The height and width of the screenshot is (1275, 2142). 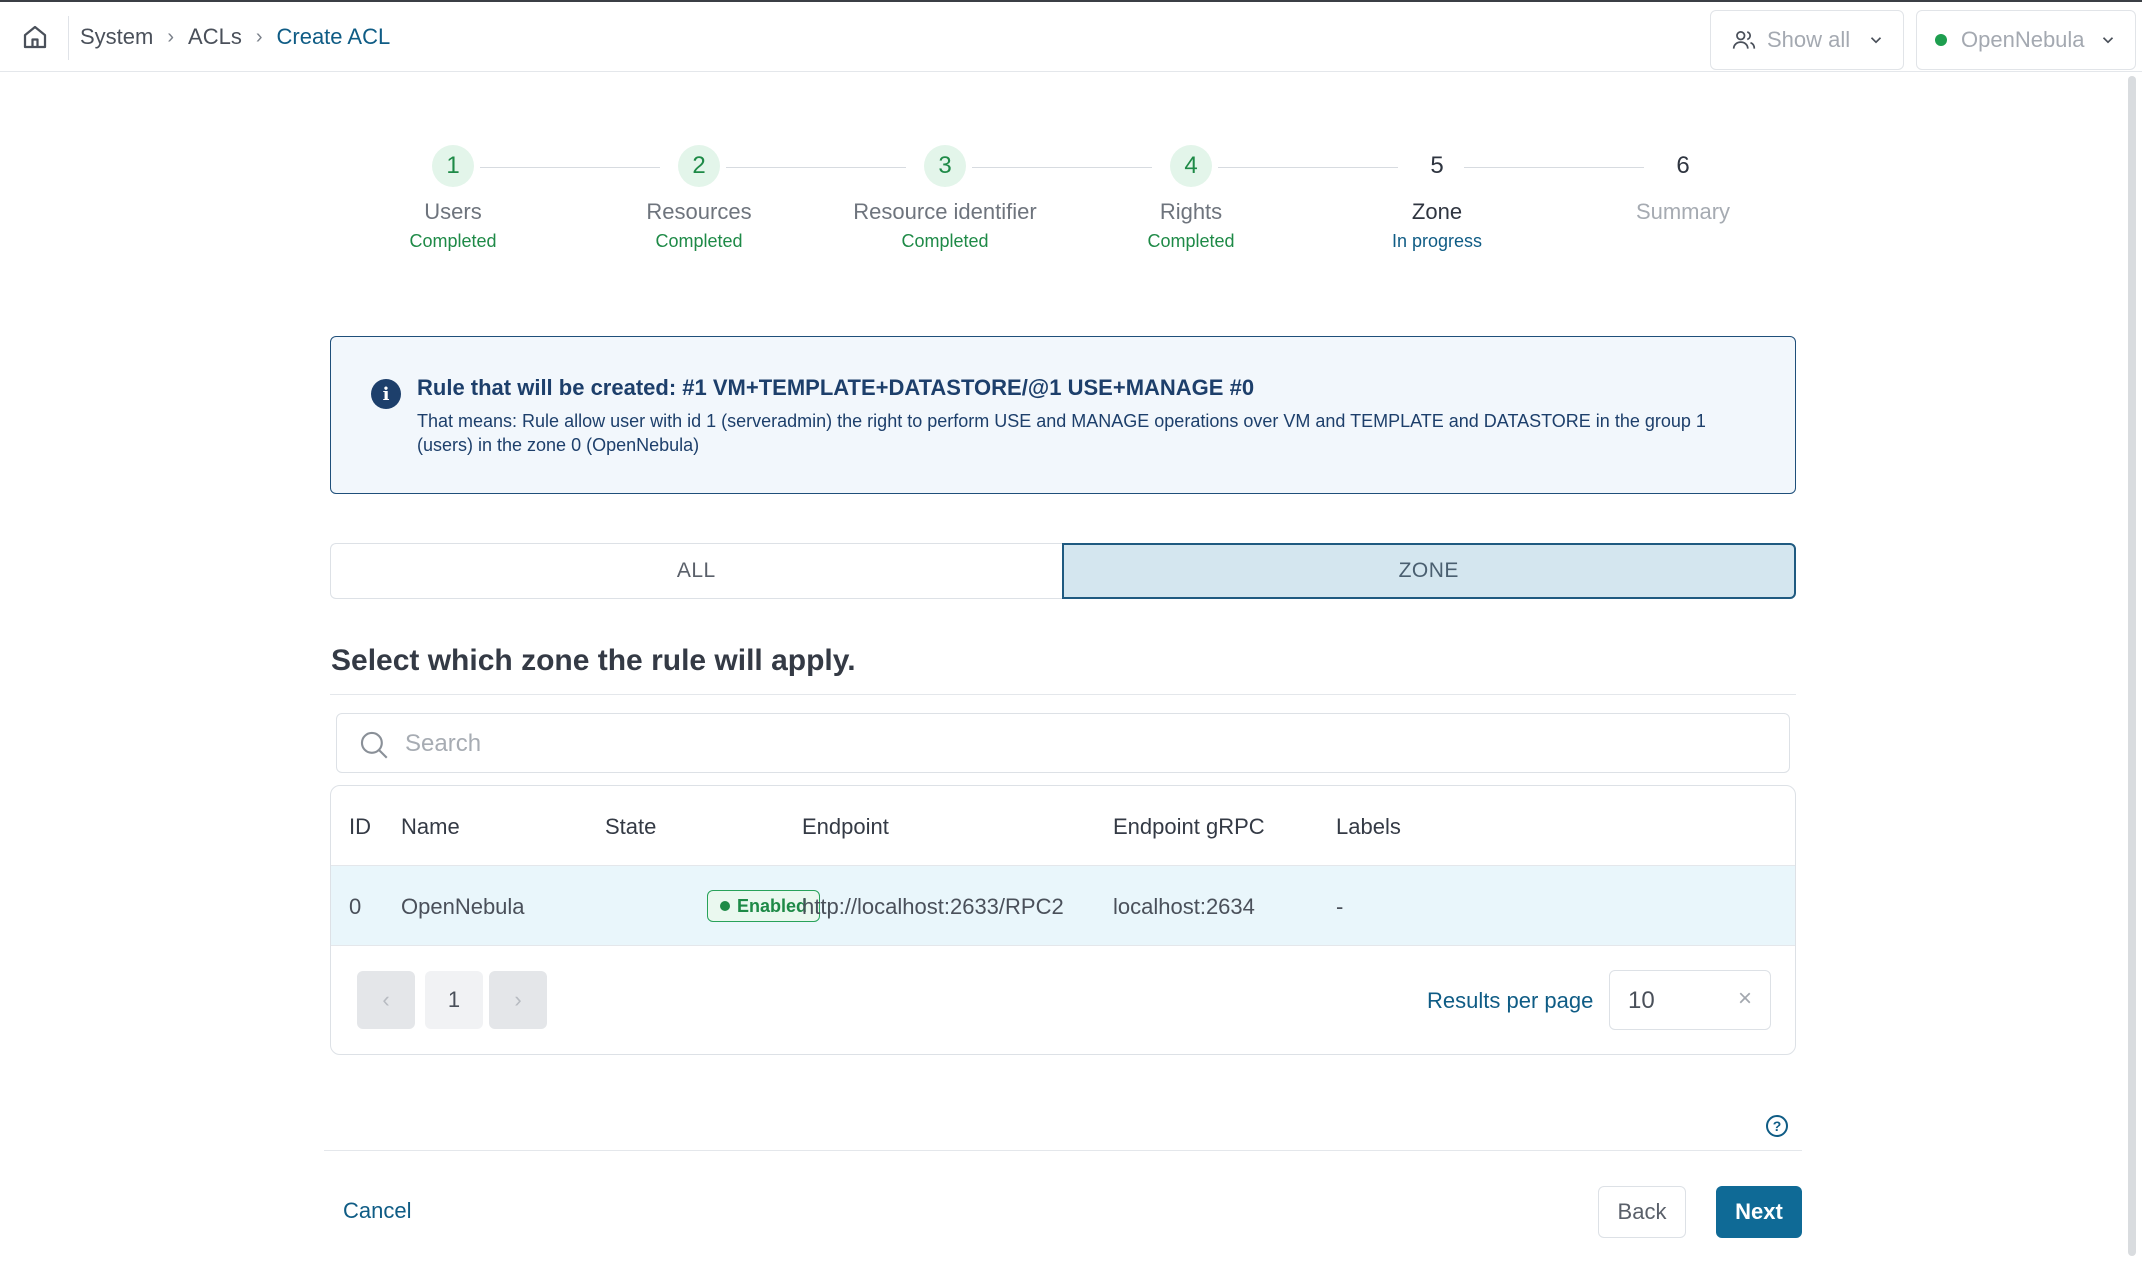 What do you see at coordinates (699, 198) in the screenshot?
I see `step-resources: 2 Resources Completed` at bounding box center [699, 198].